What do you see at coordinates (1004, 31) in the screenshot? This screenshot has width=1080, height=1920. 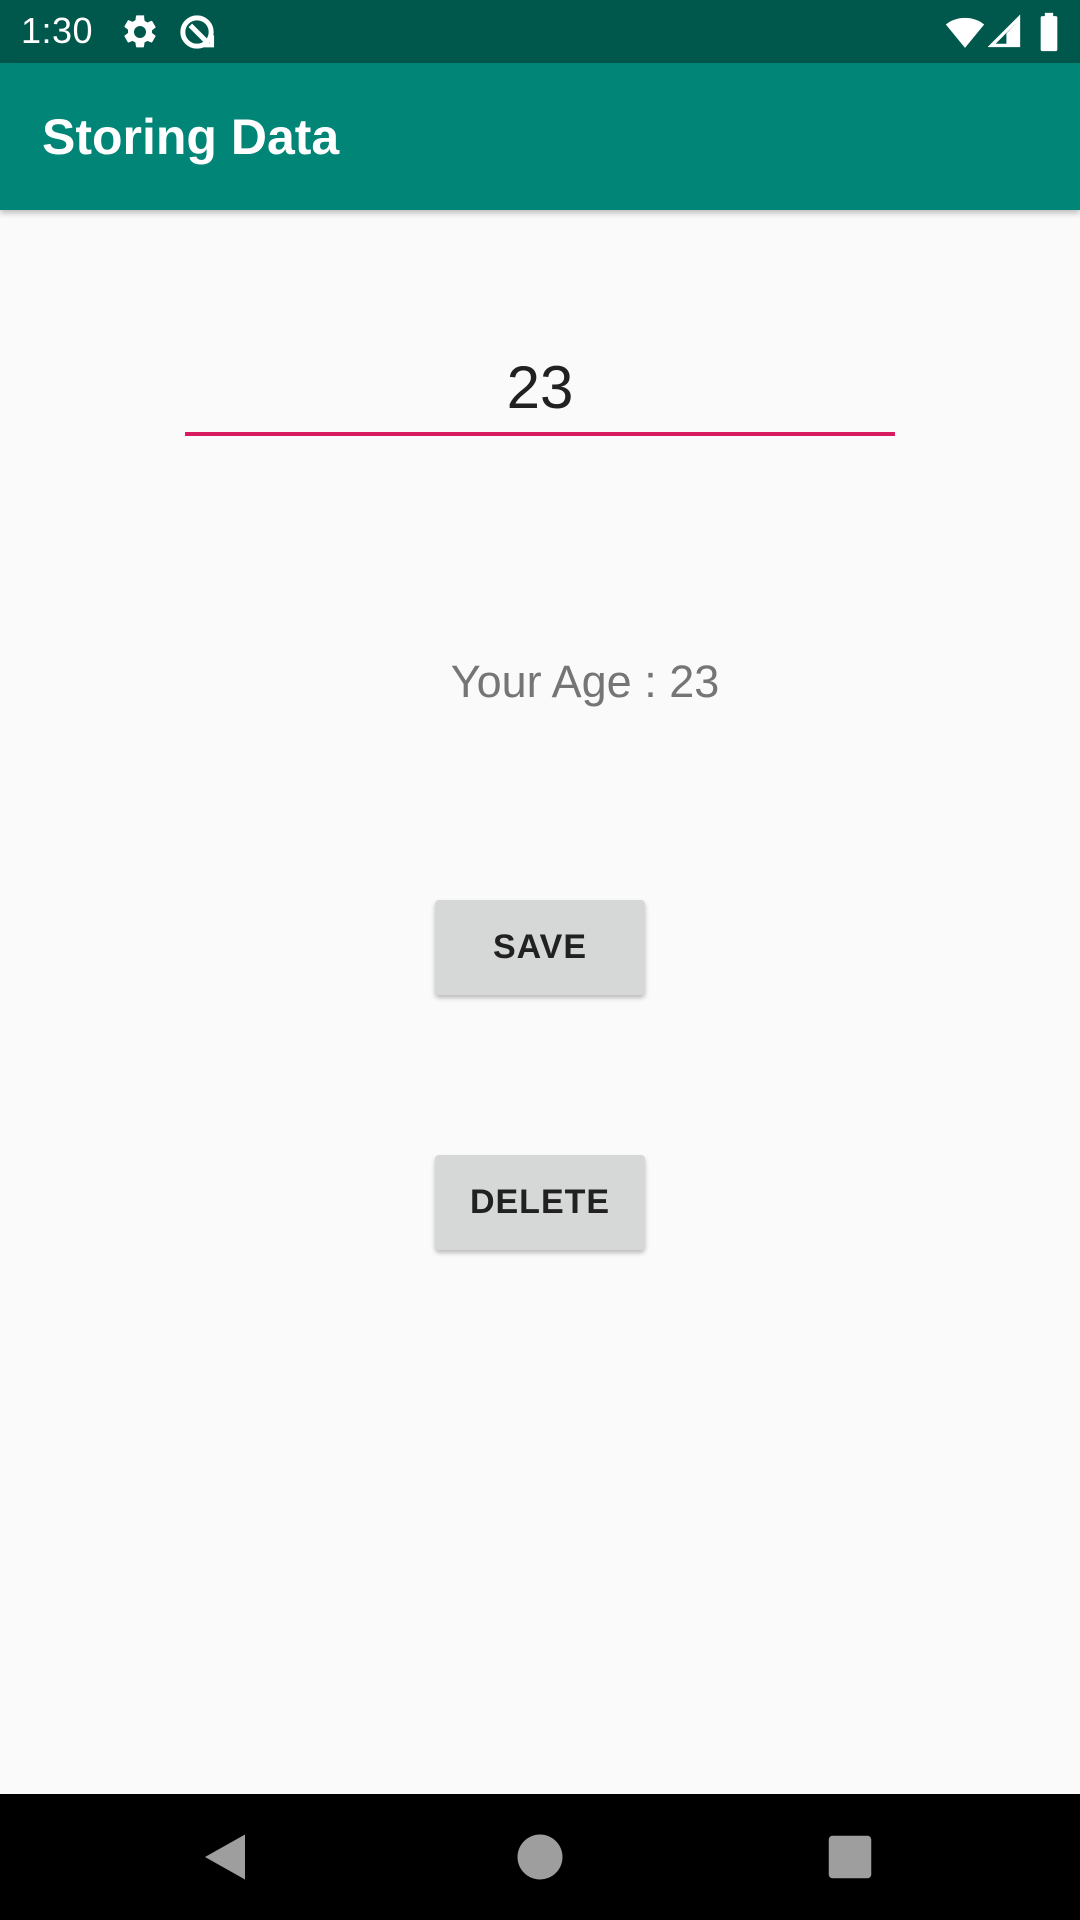 I see `signal-icon` at bounding box center [1004, 31].